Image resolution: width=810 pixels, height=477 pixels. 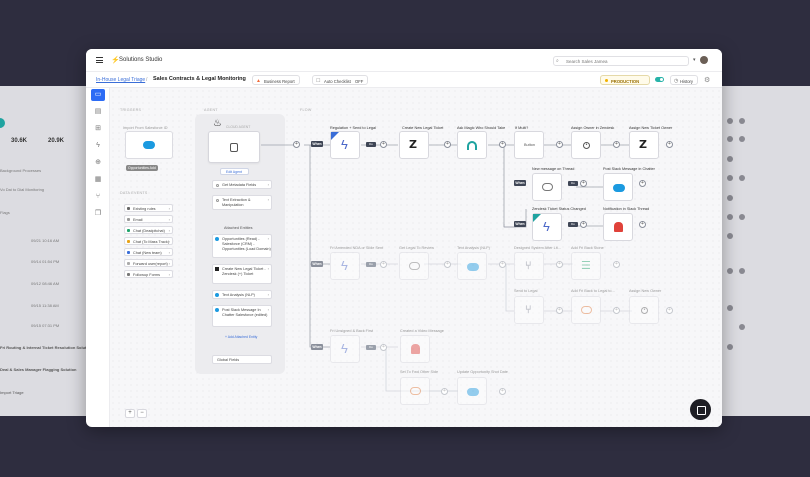 I want to click on list-icon: ☰, so click(x=586, y=265).